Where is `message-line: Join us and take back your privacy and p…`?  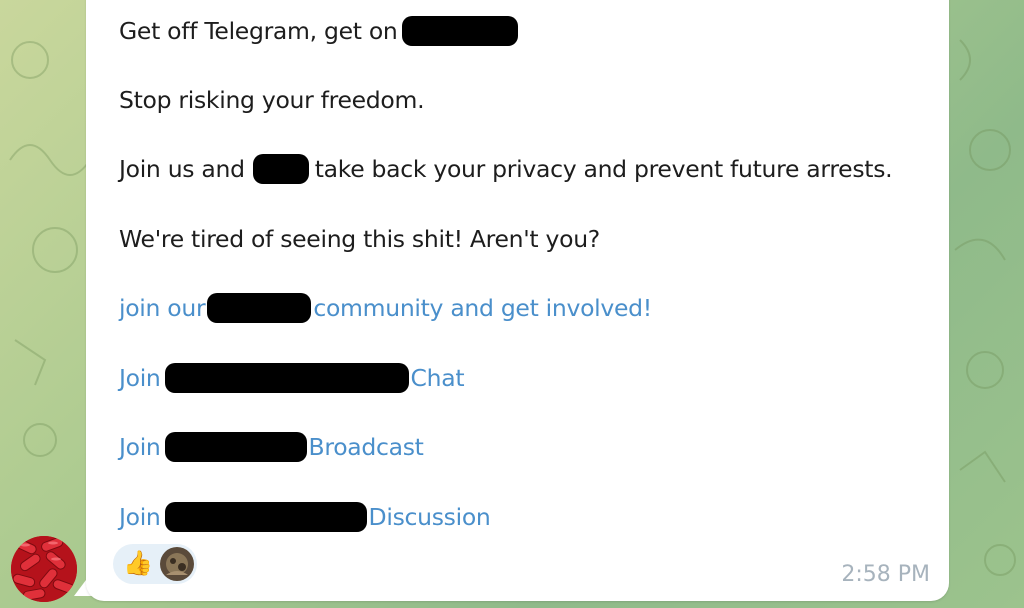
message-line: Join us and take back your privacy and p… is located at coordinates (506, 169).